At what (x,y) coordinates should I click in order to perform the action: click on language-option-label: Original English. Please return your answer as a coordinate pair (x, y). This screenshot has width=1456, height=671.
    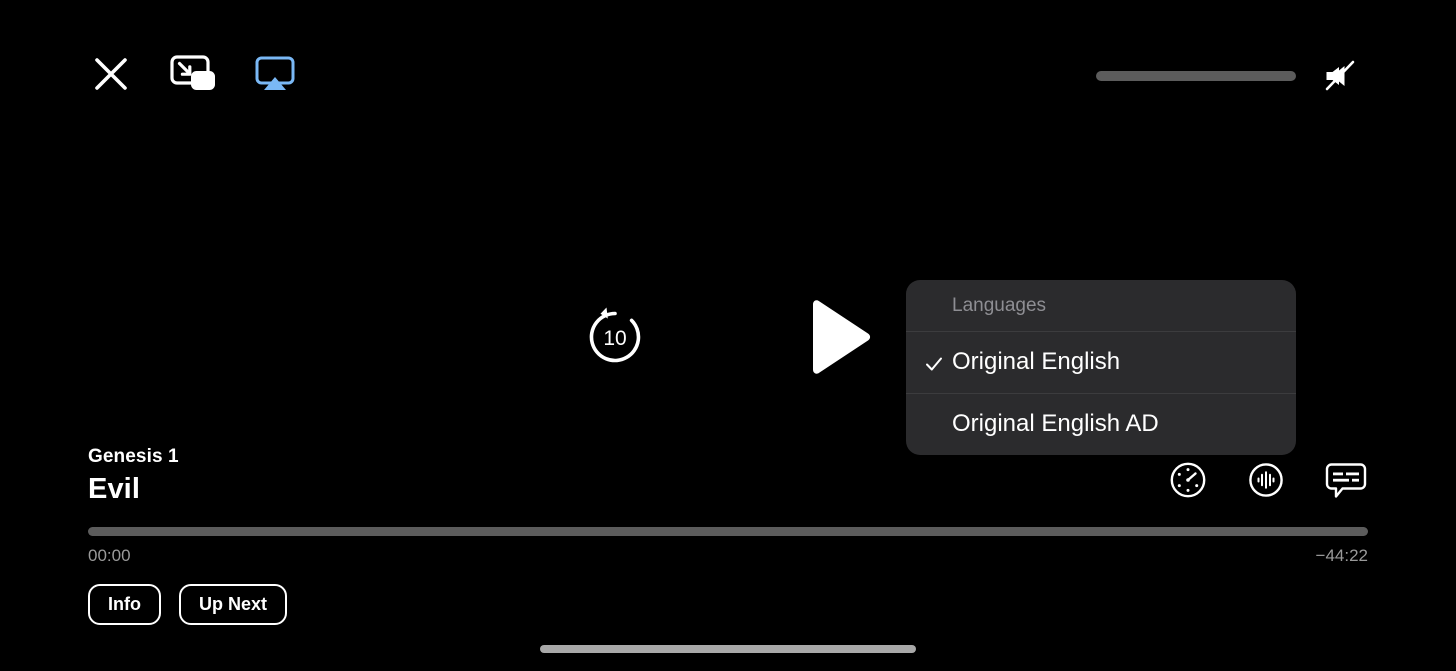
    Looking at the image, I should click on (1036, 361).